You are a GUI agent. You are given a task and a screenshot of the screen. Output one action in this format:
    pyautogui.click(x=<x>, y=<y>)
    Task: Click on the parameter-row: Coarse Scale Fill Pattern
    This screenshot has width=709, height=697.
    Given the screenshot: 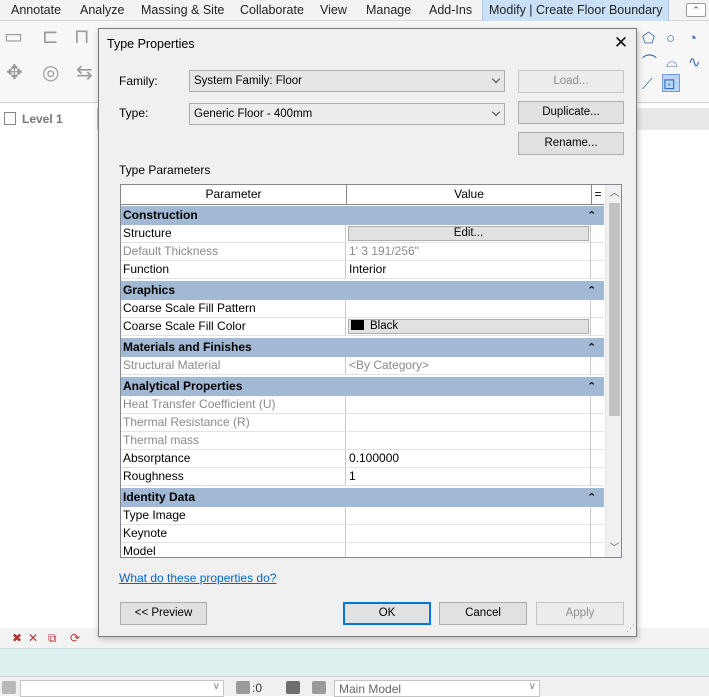 What is the action you would take?
    pyautogui.click(x=362, y=309)
    